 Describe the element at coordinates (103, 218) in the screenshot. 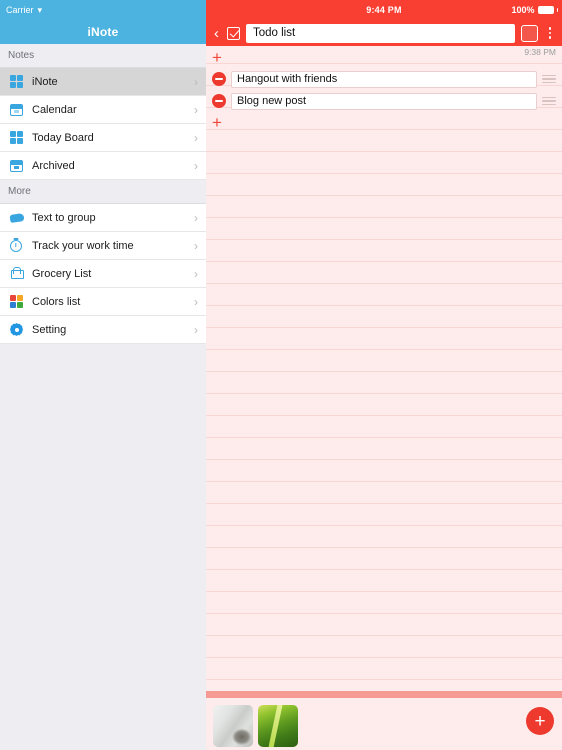

I see `sidebar-item-text-to-group: Text to group ›` at that location.